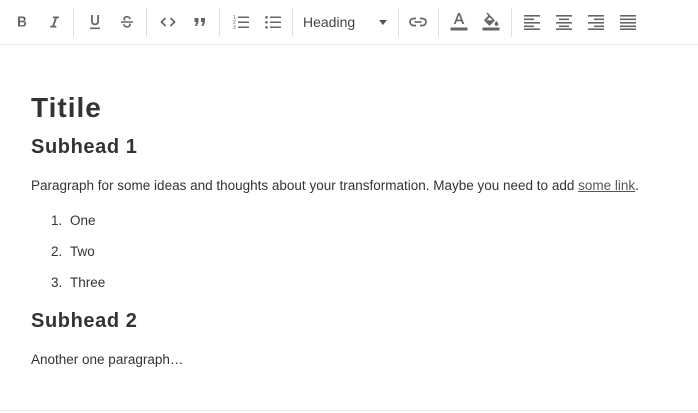 This screenshot has width=698, height=413. I want to click on list-item-number: 3., so click(57, 282).